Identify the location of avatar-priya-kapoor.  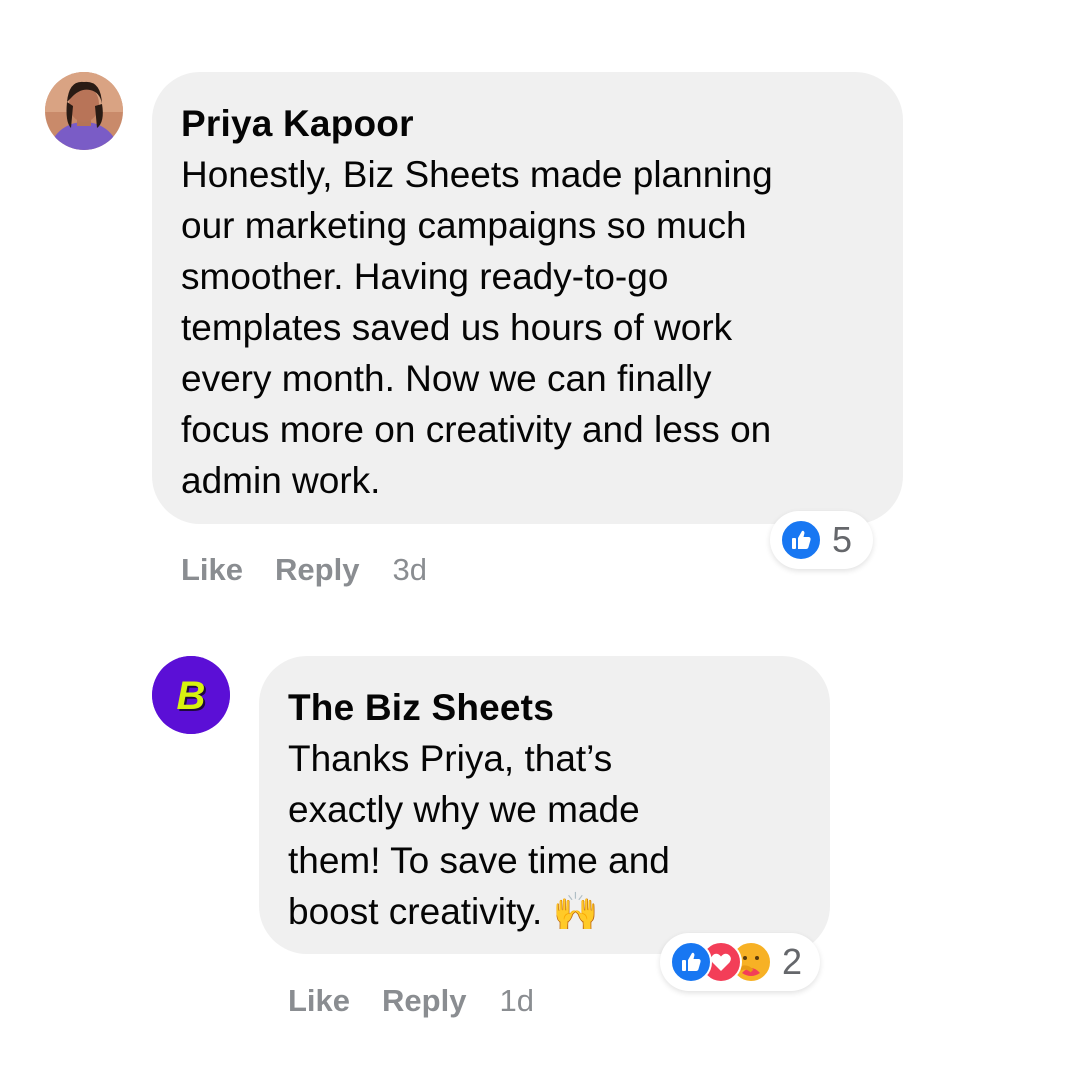
(84, 111).